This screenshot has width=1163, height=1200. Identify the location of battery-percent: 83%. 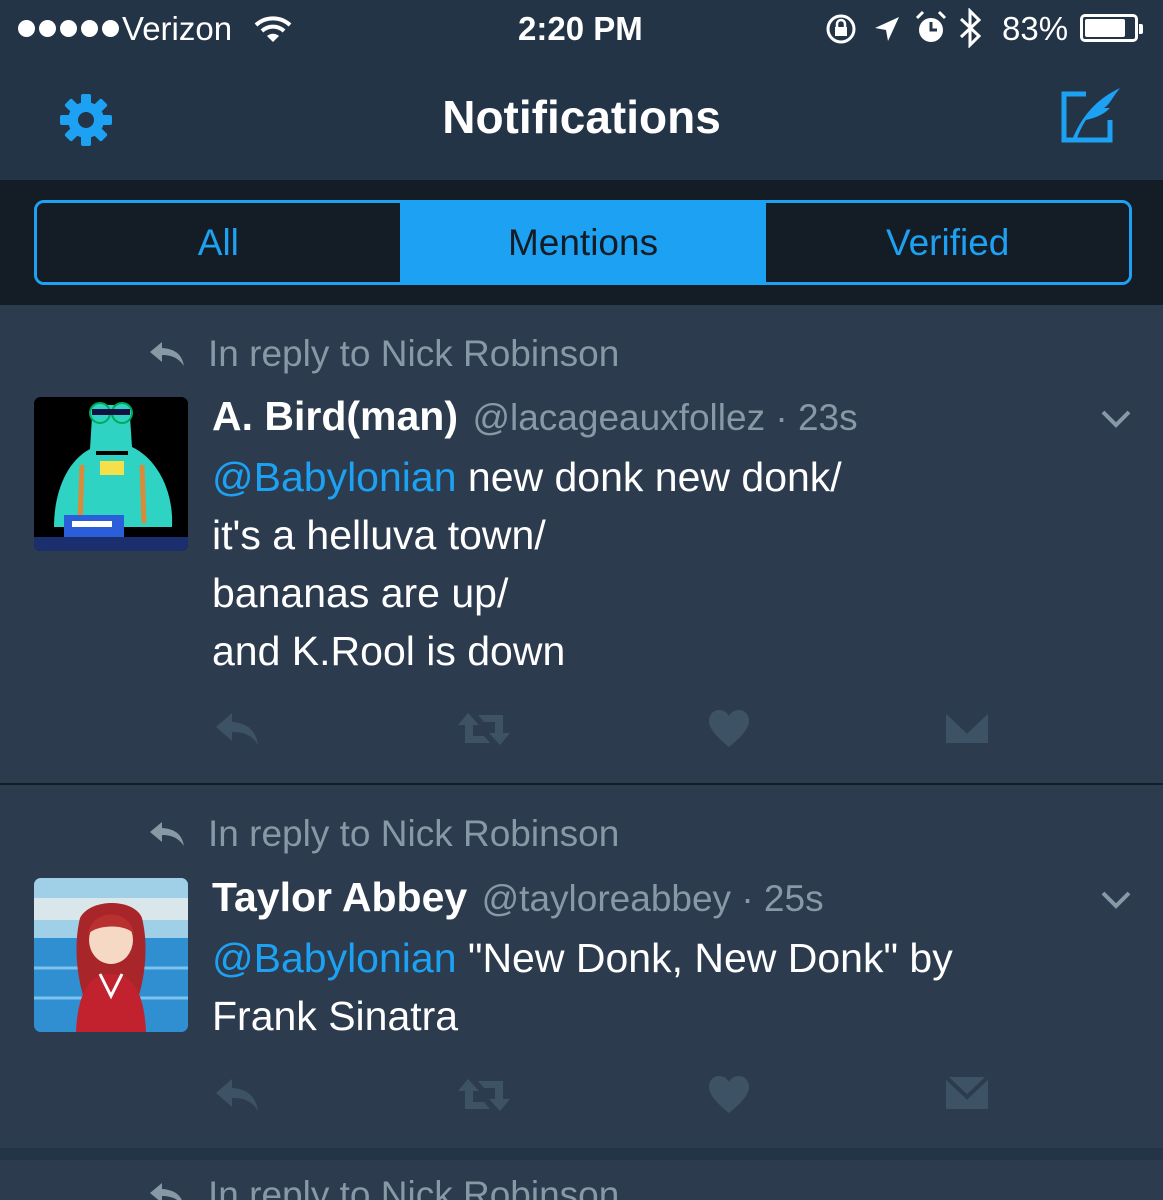
(1035, 28).